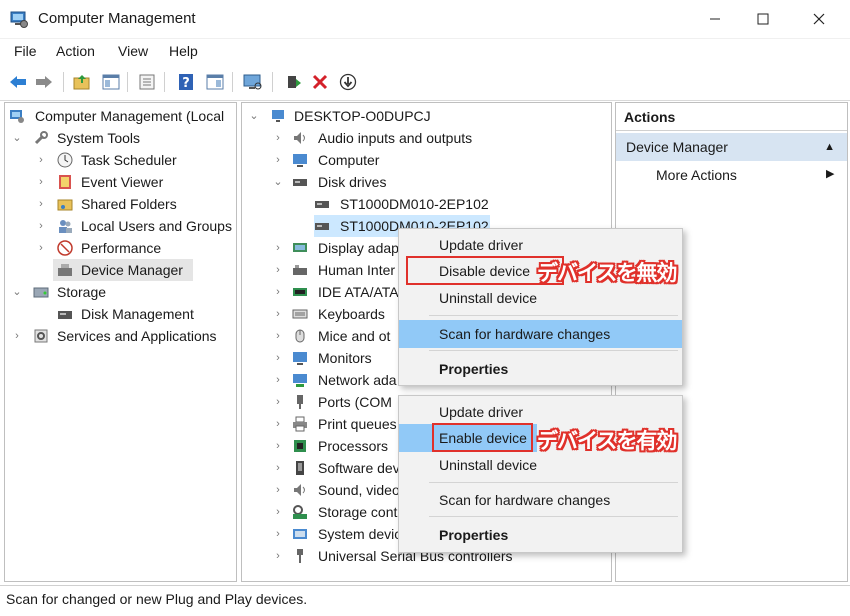  Describe the element at coordinates (147, 82) in the screenshot. I see `properties-button` at that location.